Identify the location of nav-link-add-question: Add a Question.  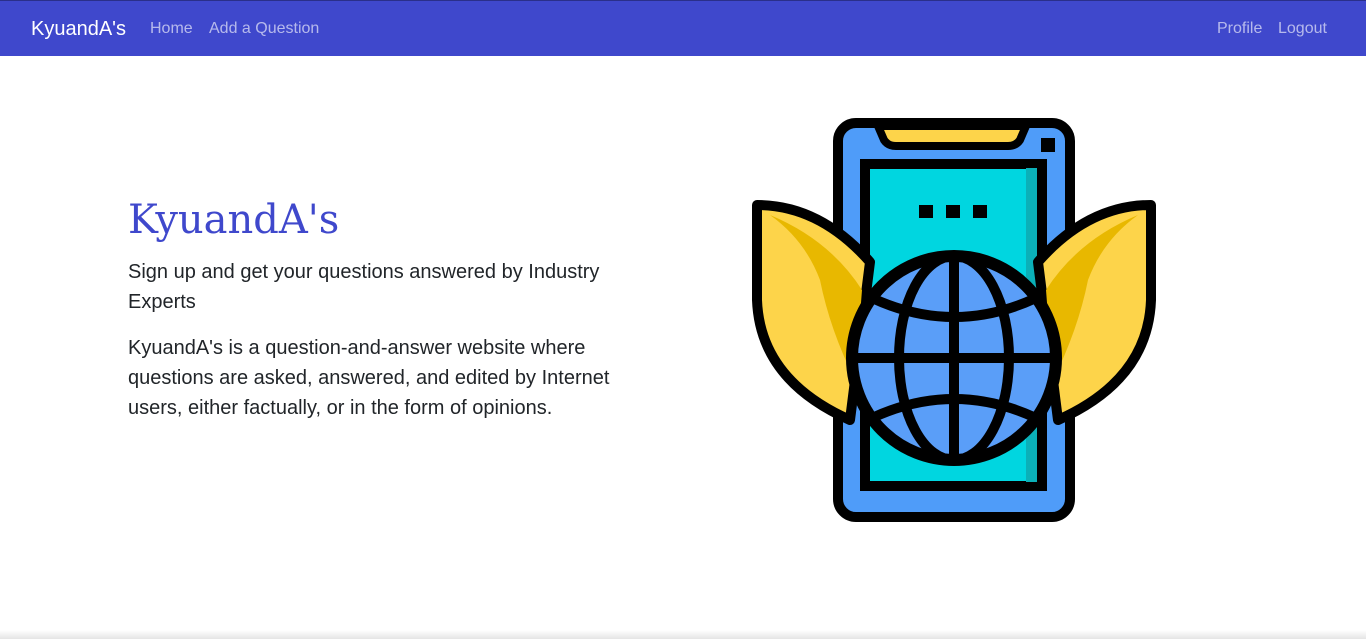
(264, 29).